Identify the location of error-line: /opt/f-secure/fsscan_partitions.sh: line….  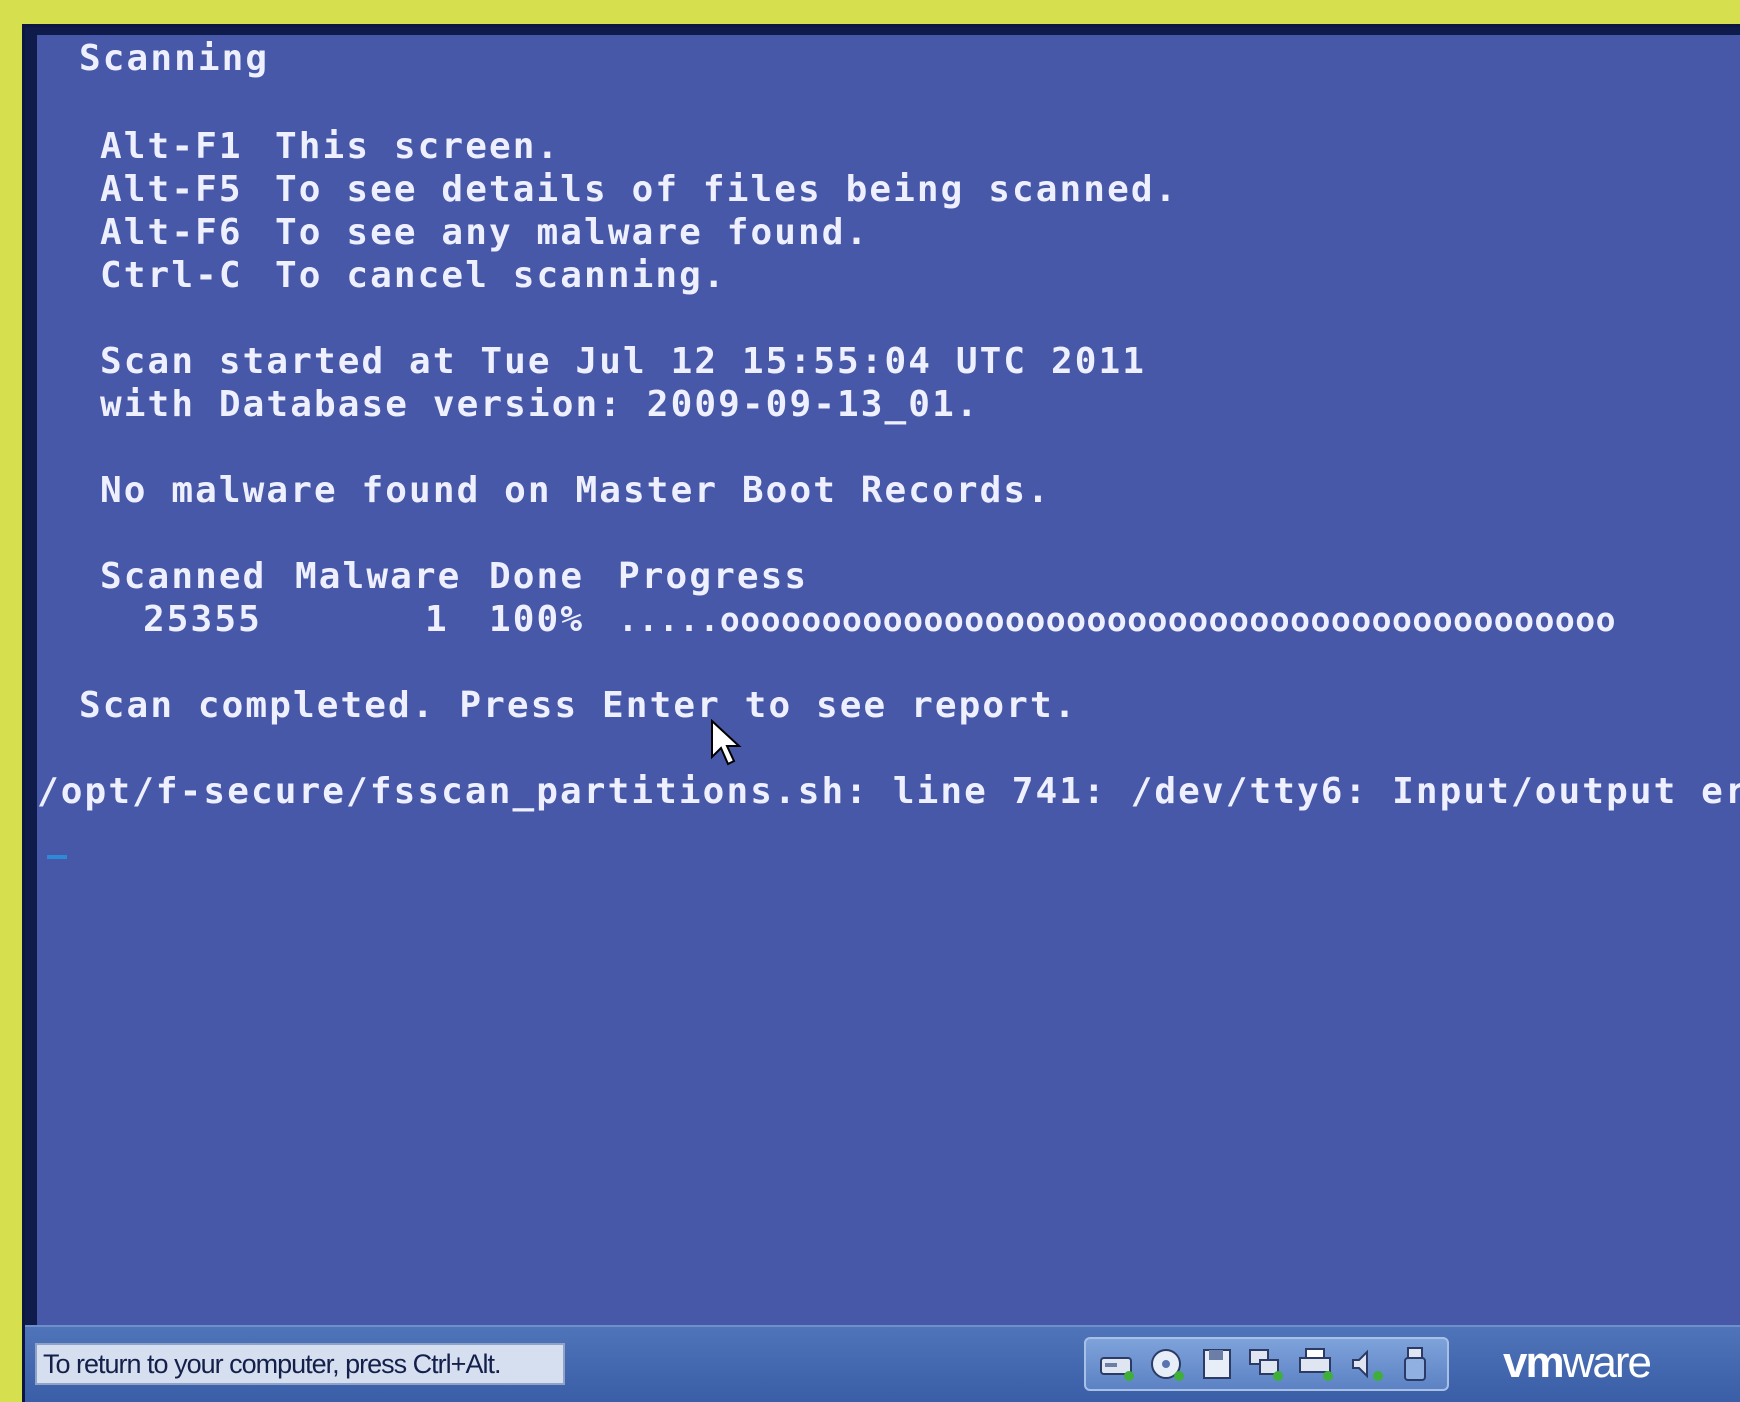
(888, 791).